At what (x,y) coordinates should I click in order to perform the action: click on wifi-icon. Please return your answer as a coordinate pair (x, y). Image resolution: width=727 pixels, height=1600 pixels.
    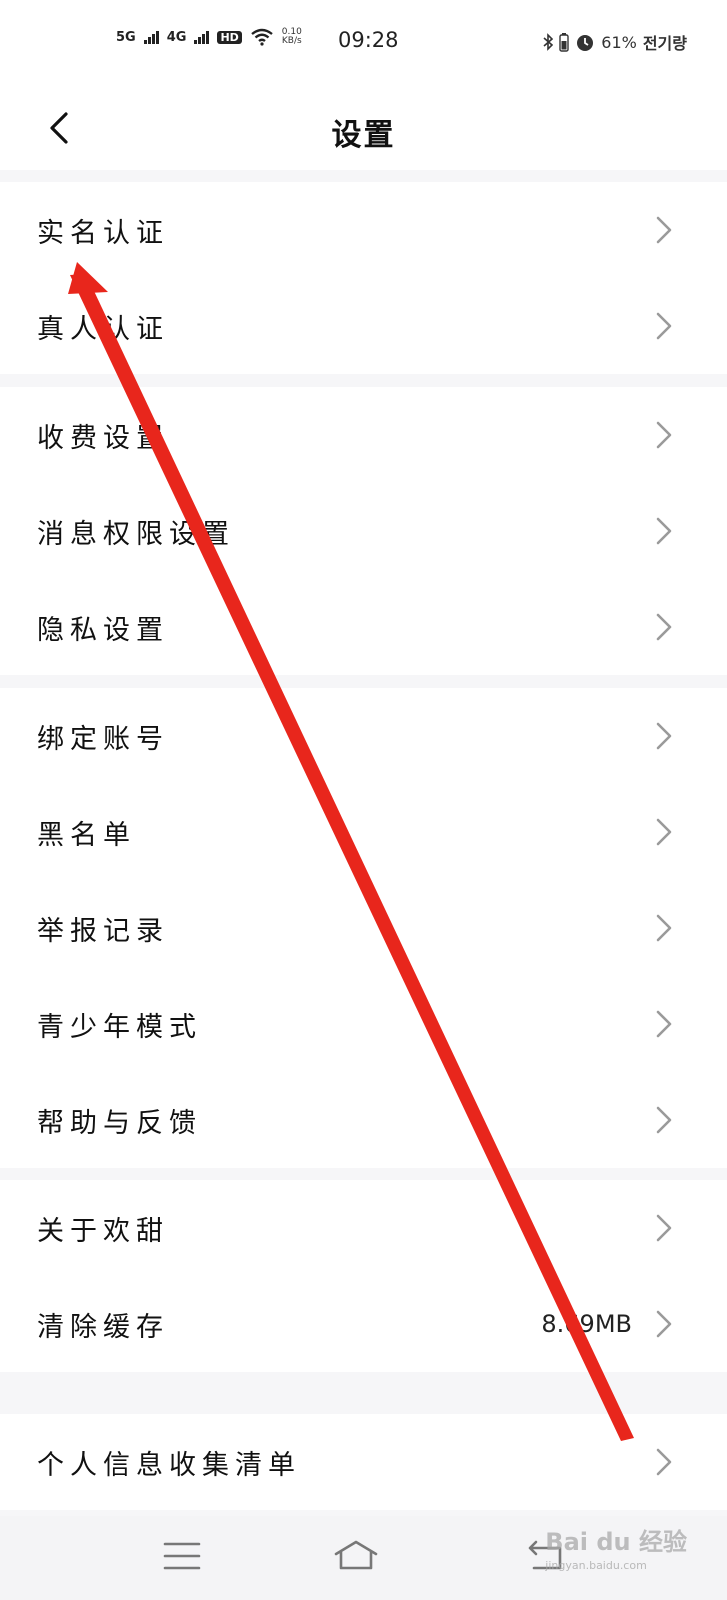
    Looking at the image, I should click on (262, 37).